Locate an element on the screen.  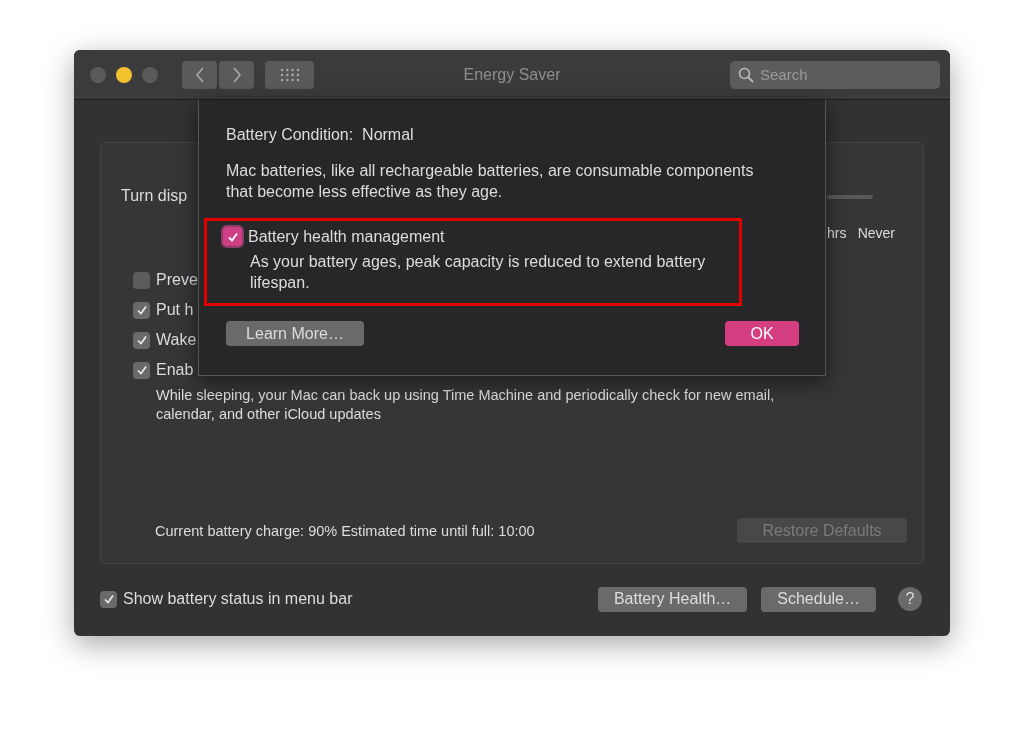
slider-track is located at coordinates (850, 197).